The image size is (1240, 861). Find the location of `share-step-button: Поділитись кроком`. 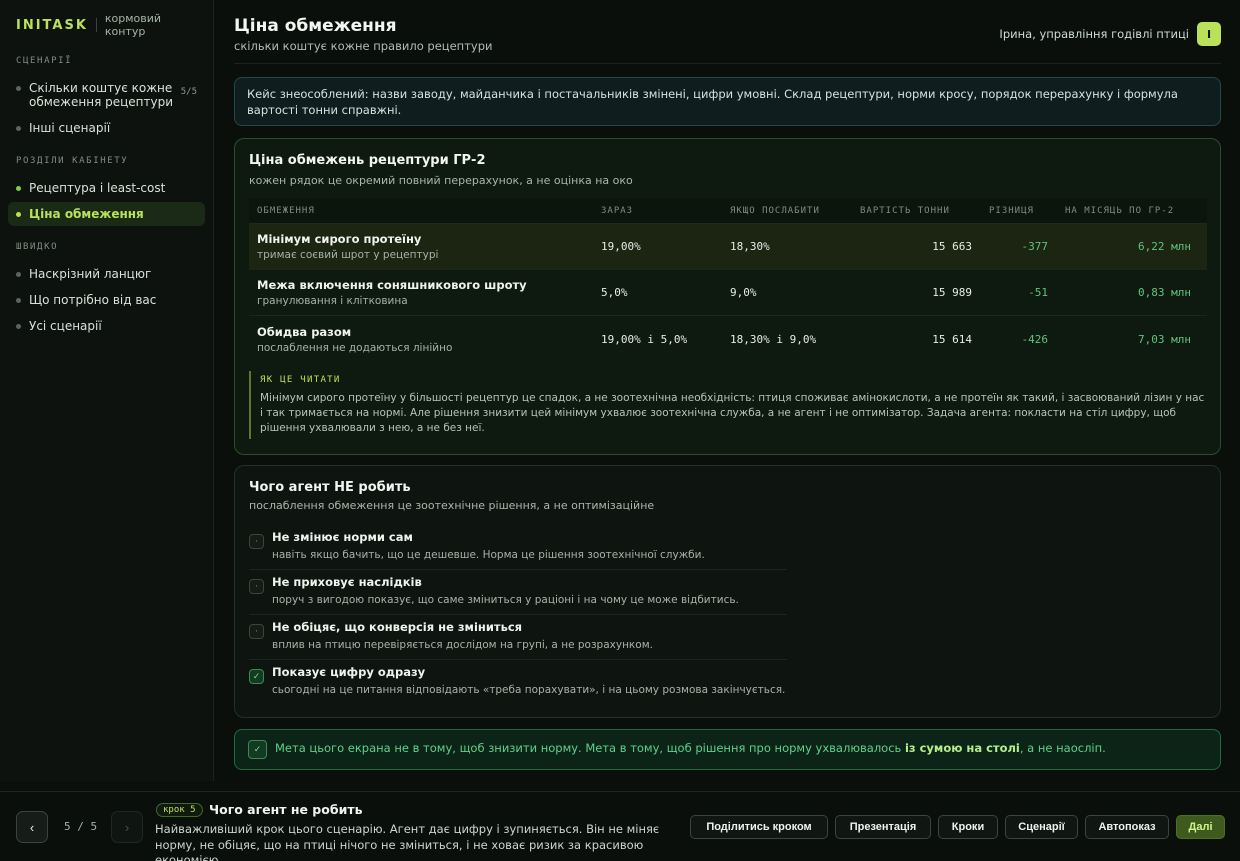

share-step-button: Поділитись кроком is located at coordinates (759, 827).